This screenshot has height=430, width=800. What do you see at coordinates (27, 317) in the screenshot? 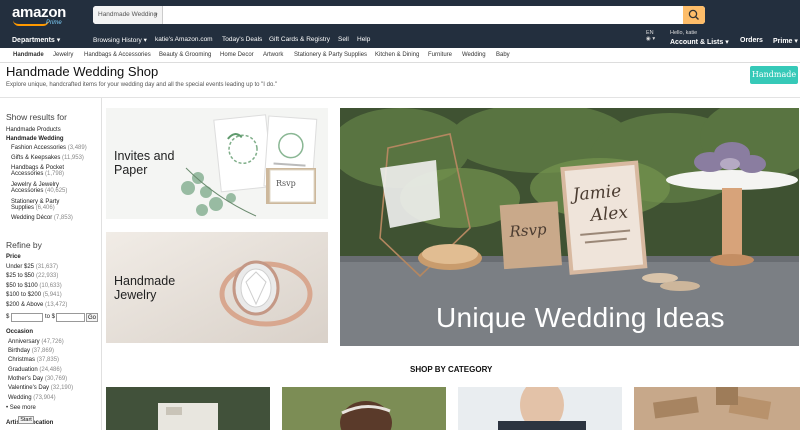
I see `price-min-input` at bounding box center [27, 317].